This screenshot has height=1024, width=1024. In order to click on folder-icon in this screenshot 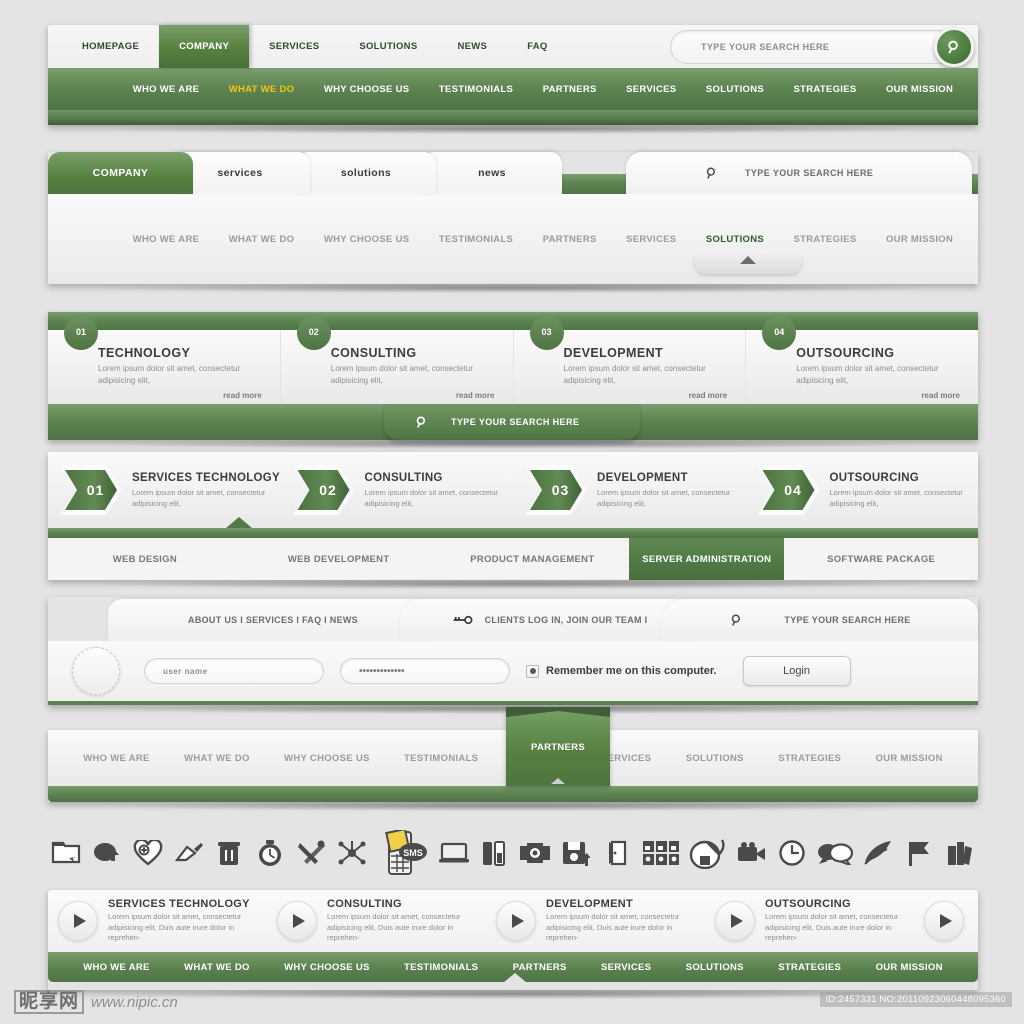, I will do `click(66, 853)`.